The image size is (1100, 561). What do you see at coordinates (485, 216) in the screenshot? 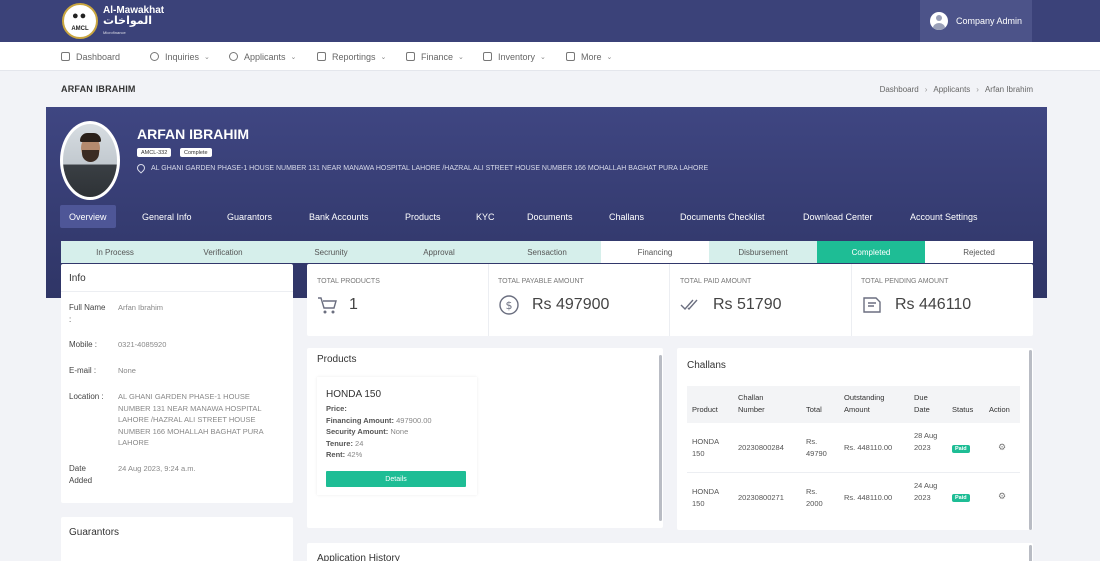
I see `tab-kyc: KYC` at bounding box center [485, 216].